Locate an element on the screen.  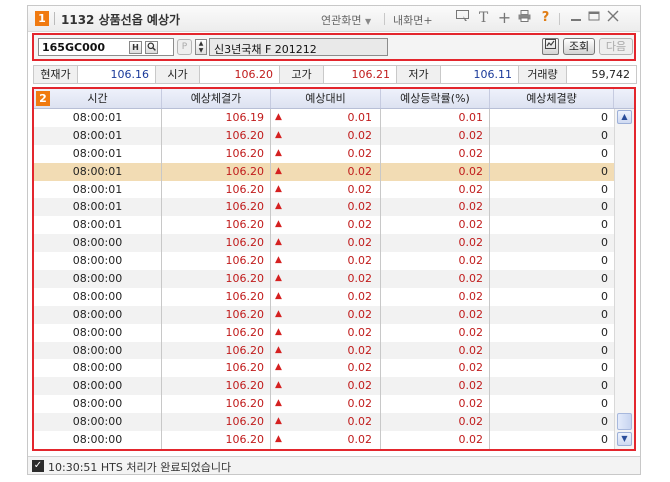
history-button: H is located at coordinates (135, 47).